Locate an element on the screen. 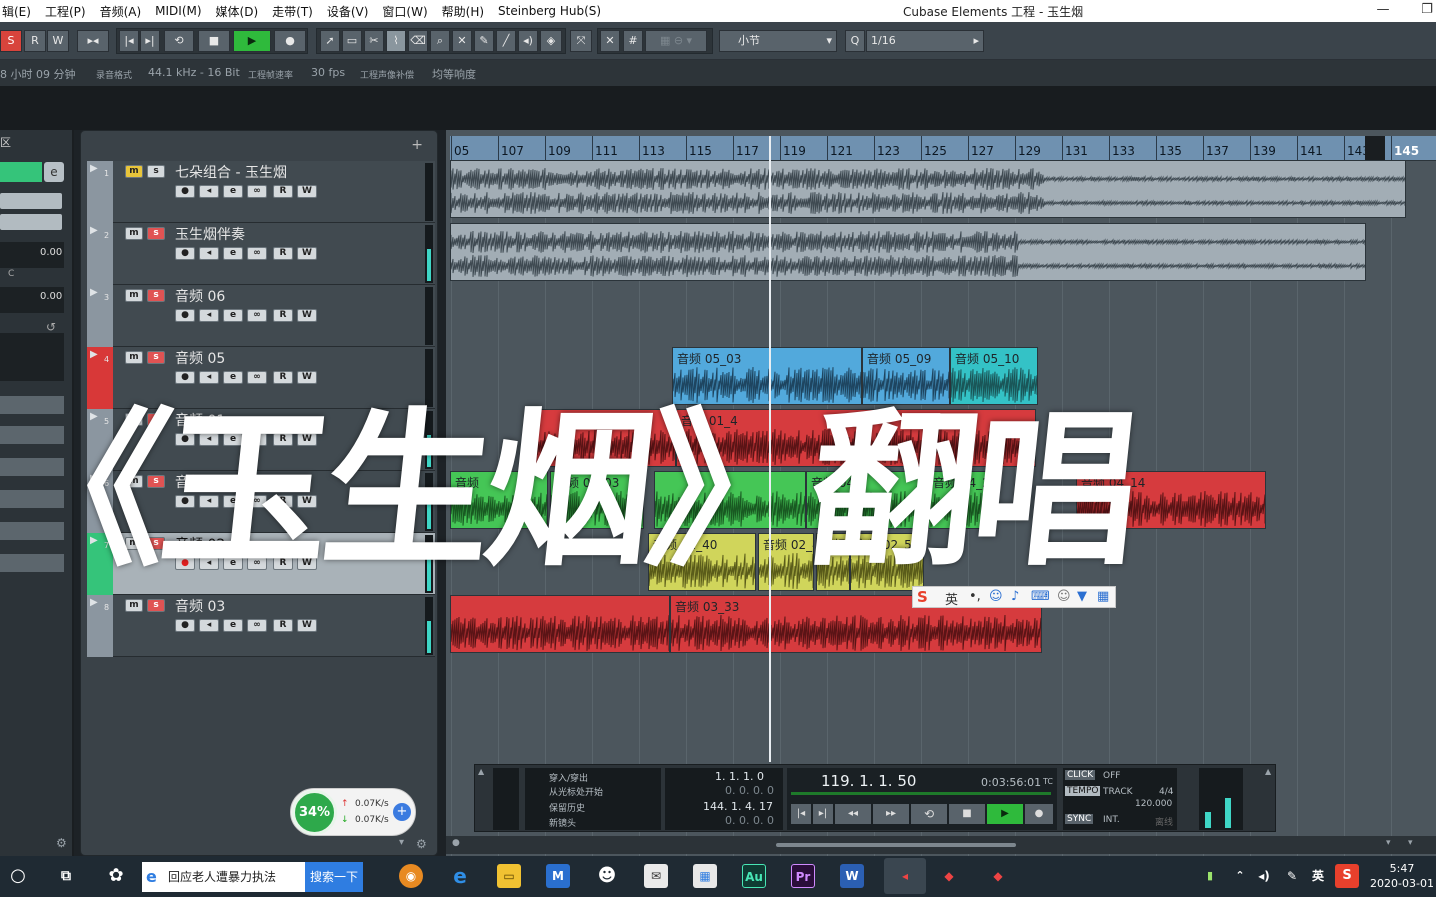 Image resolution: width=1436 pixels, height=897 pixels. pen-icon: ✎ is located at coordinates (1292, 876).